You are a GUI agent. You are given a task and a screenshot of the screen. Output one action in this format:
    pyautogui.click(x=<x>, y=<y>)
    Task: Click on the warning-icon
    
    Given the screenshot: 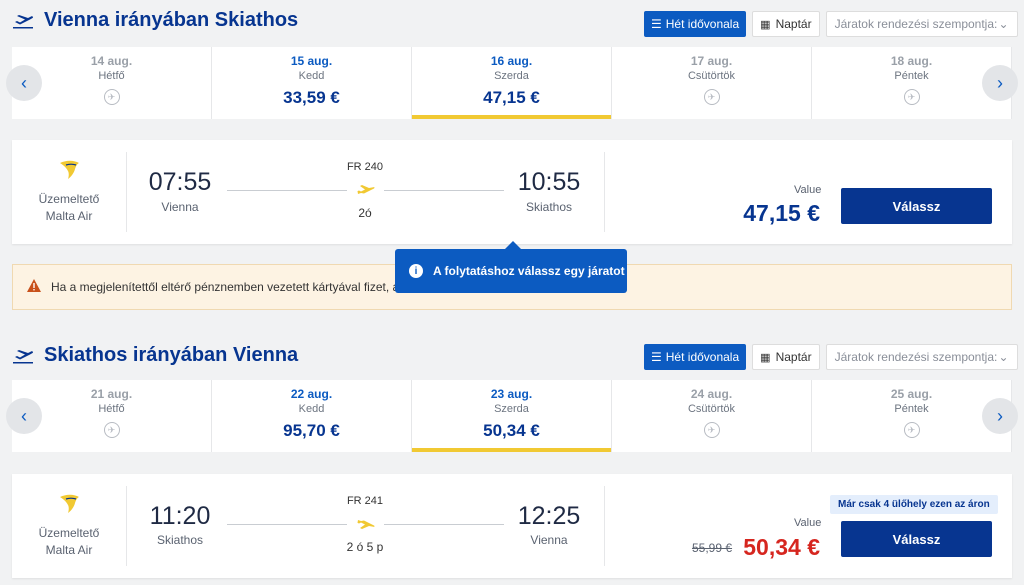 What is the action you would take?
    pyautogui.click(x=34, y=287)
    